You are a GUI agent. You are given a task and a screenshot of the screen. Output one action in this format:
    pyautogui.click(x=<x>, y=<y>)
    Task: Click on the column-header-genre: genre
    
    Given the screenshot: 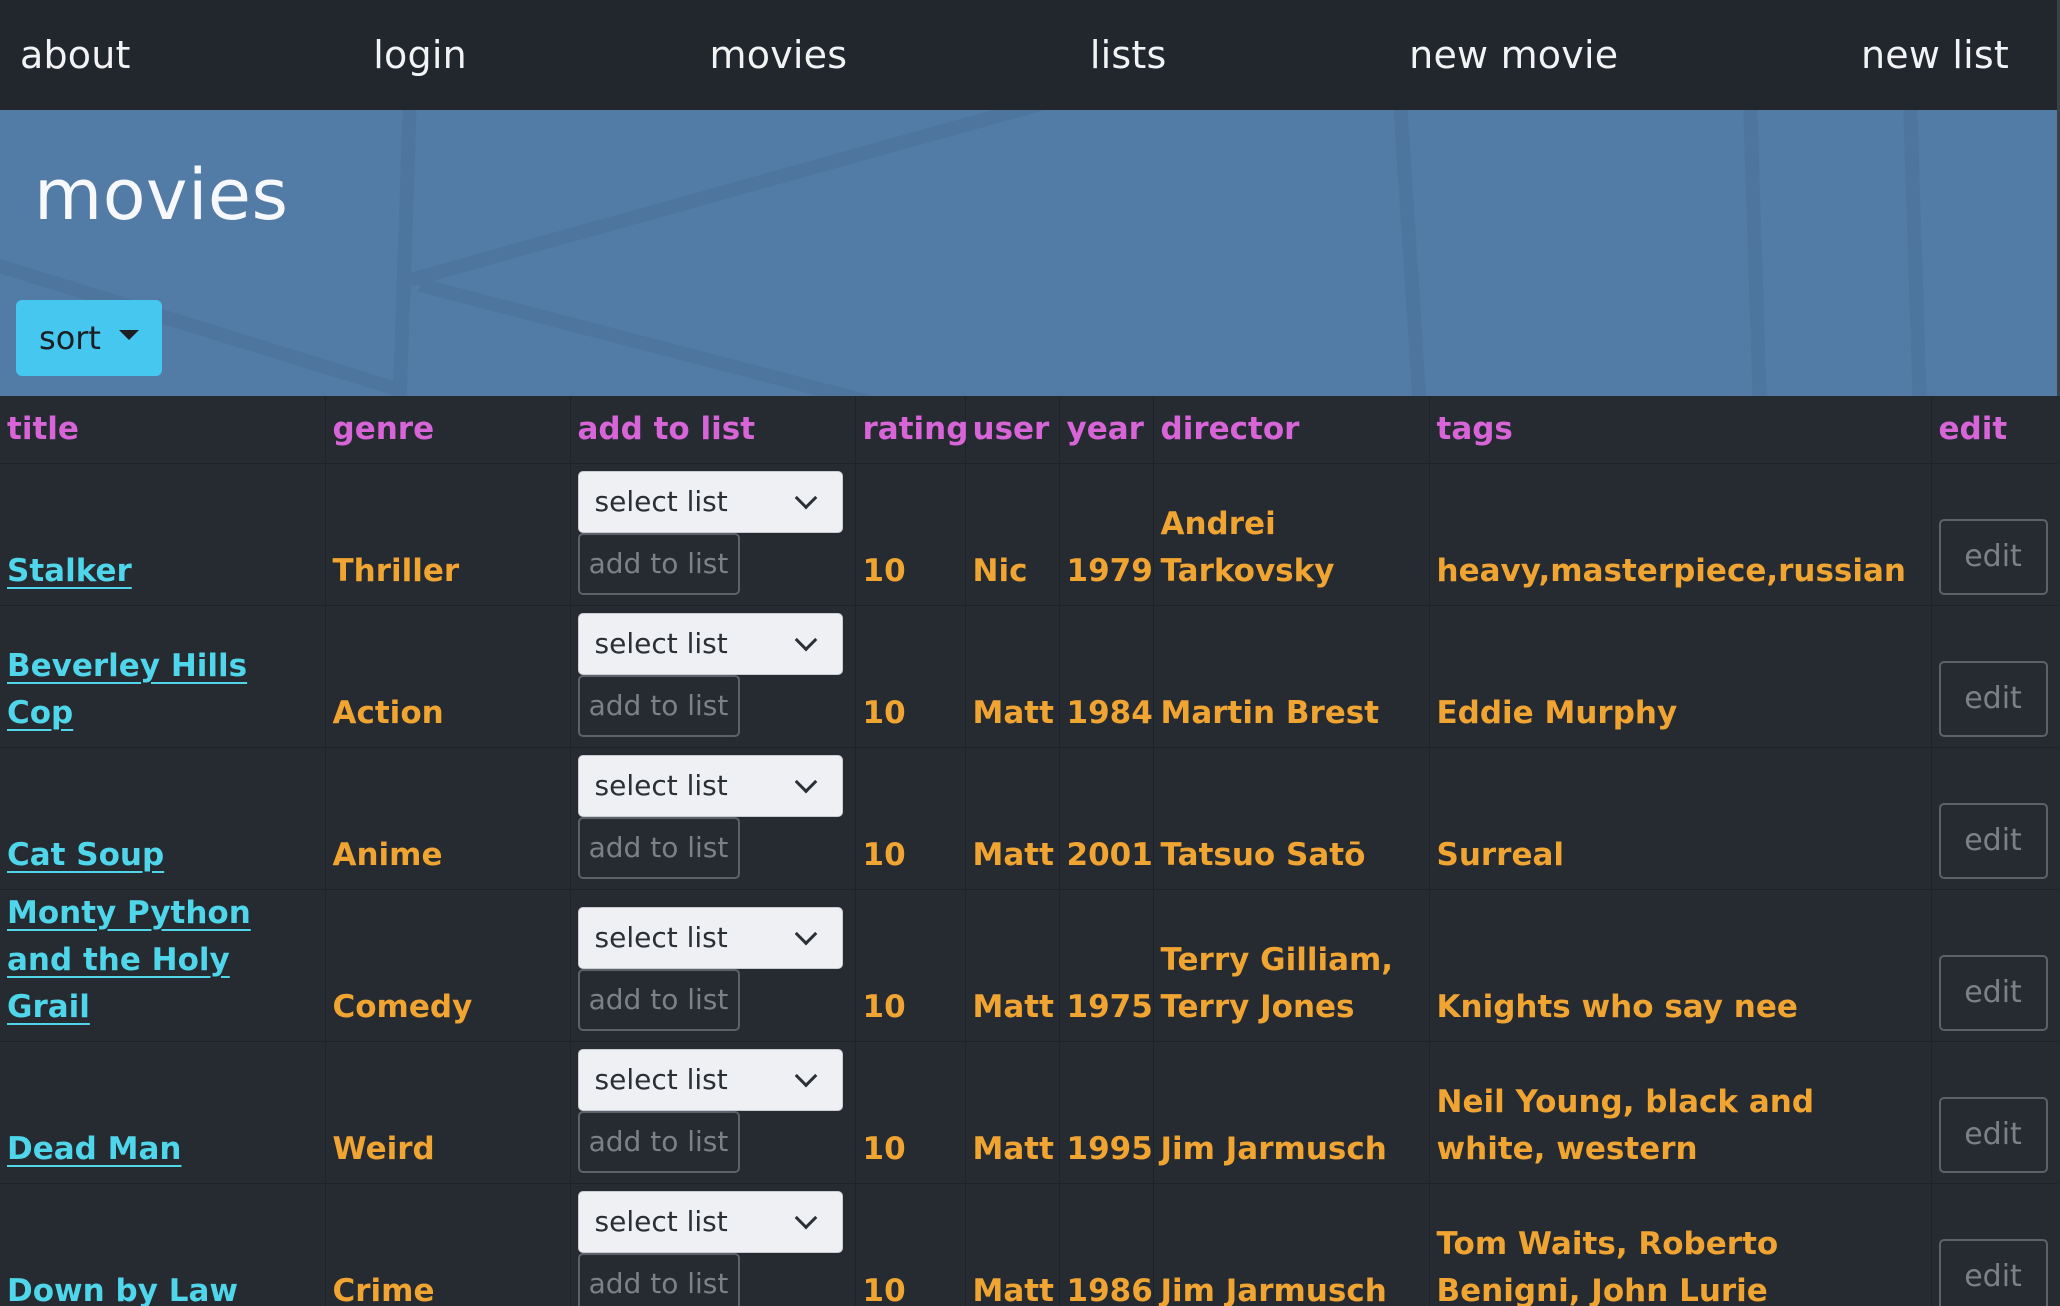 What is the action you would take?
    pyautogui.click(x=448, y=430)
    